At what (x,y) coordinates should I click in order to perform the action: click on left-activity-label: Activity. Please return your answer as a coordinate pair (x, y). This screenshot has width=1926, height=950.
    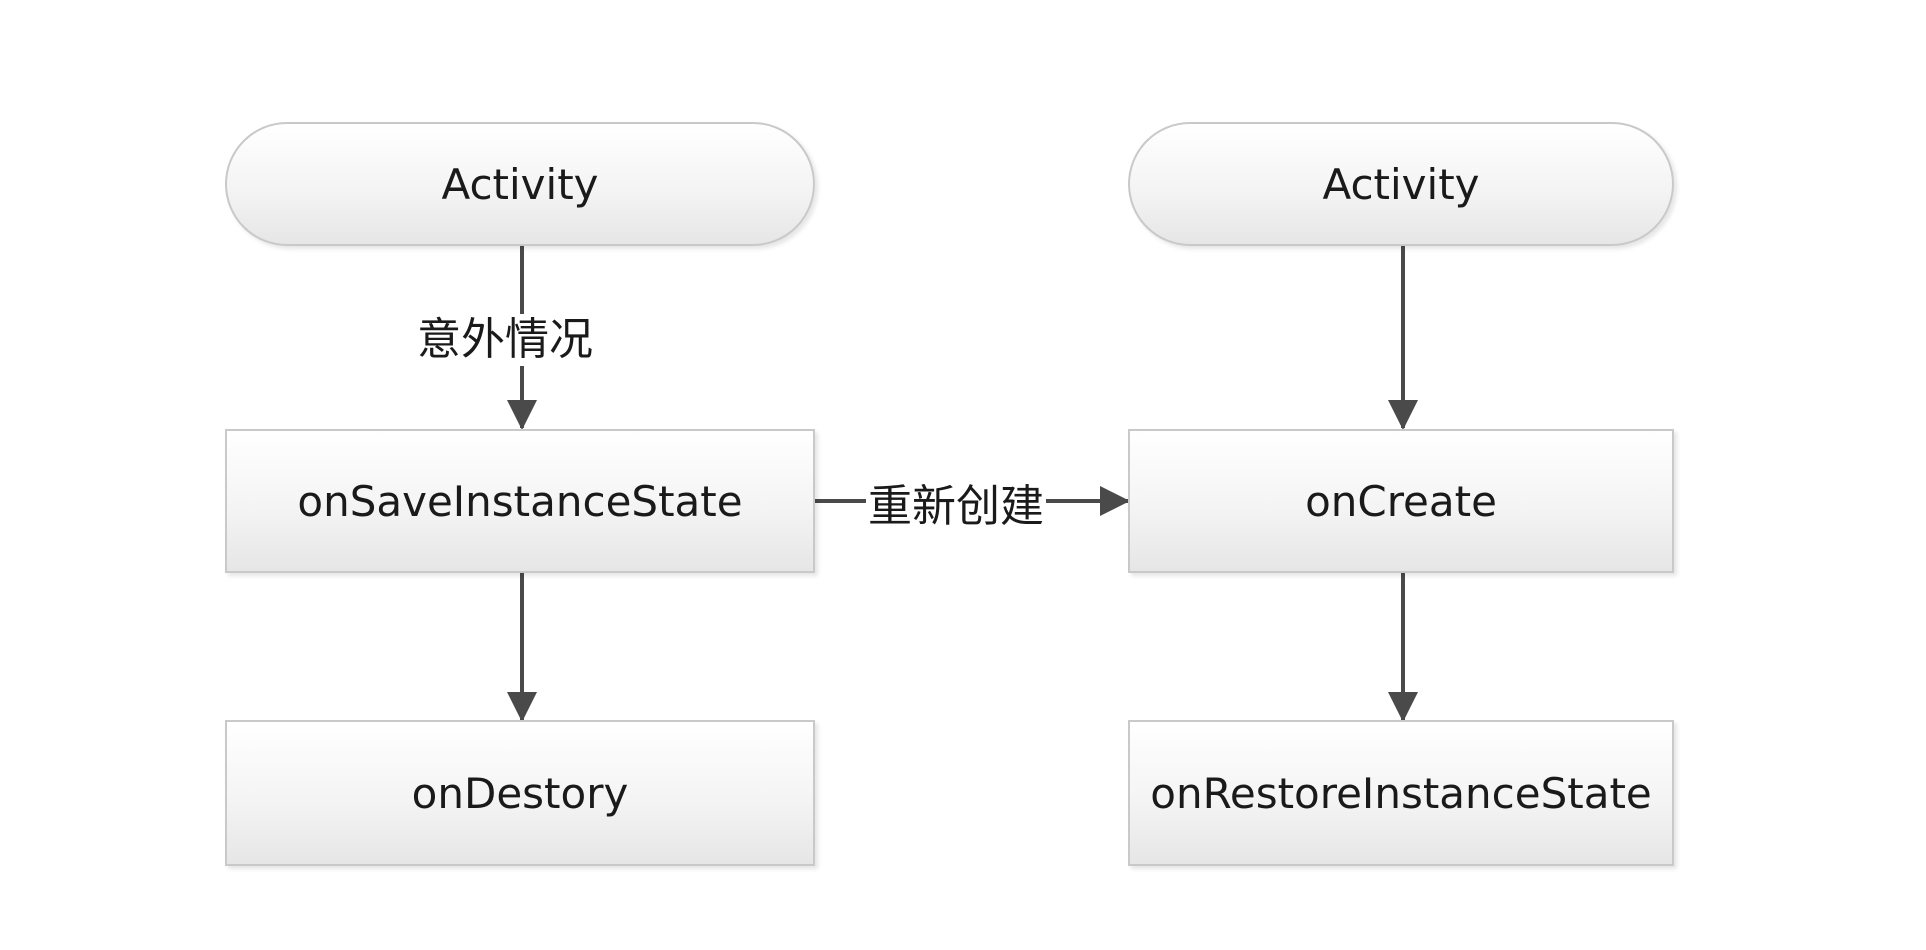
    Looking at the image, I should click on (520, 184).